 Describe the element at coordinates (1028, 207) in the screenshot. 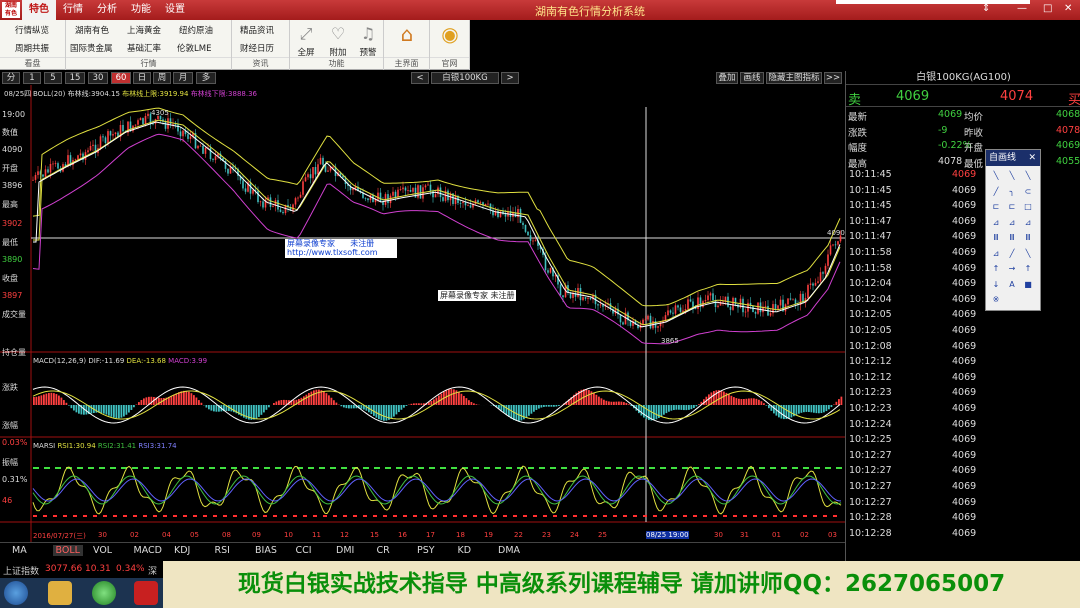

I see `drawing-tool-icon: □` at that location.